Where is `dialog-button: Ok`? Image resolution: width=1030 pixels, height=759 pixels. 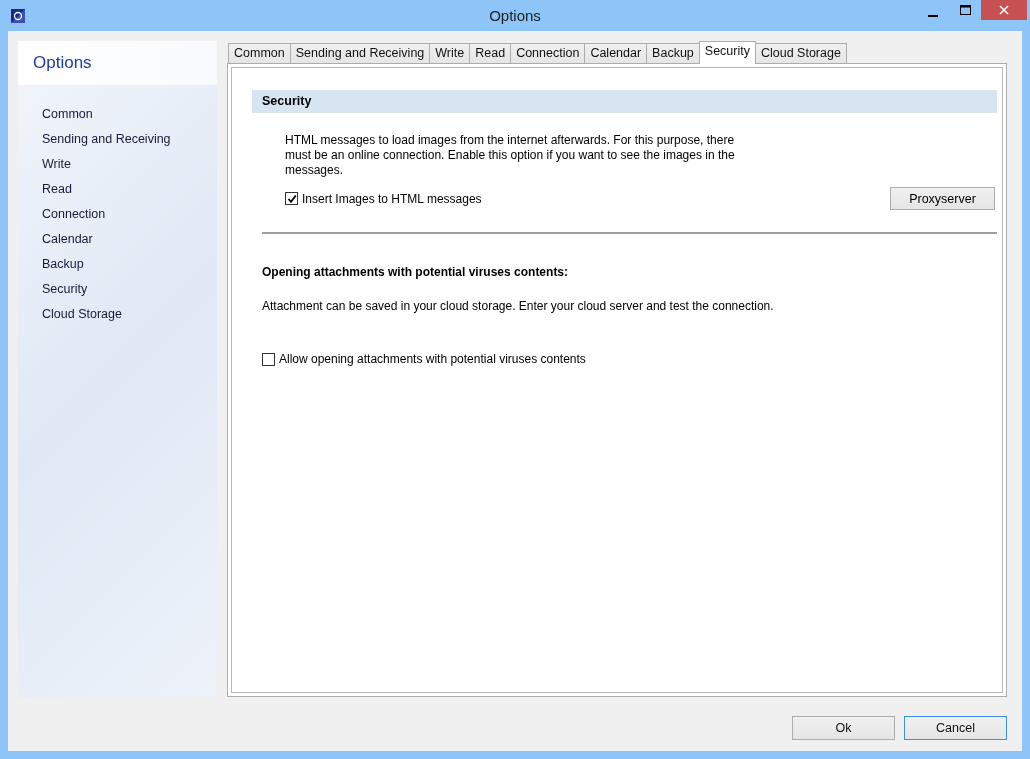
dialog-button: Ok is located at coordinates (843, 728).